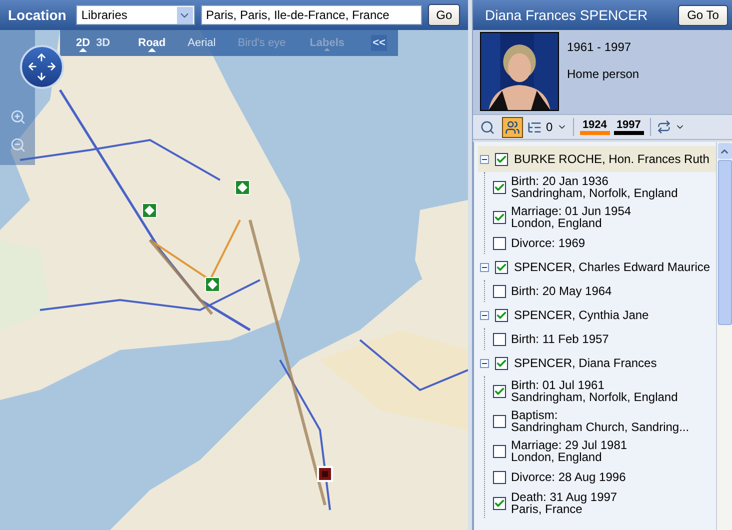 The width and height of the screenshot is (732, 530). What do you see at coordinates (311, 15) in the screenshot?
I see `place-field: Paris, Paris, Ile-de-France, France` at bounding box center [311, 15].